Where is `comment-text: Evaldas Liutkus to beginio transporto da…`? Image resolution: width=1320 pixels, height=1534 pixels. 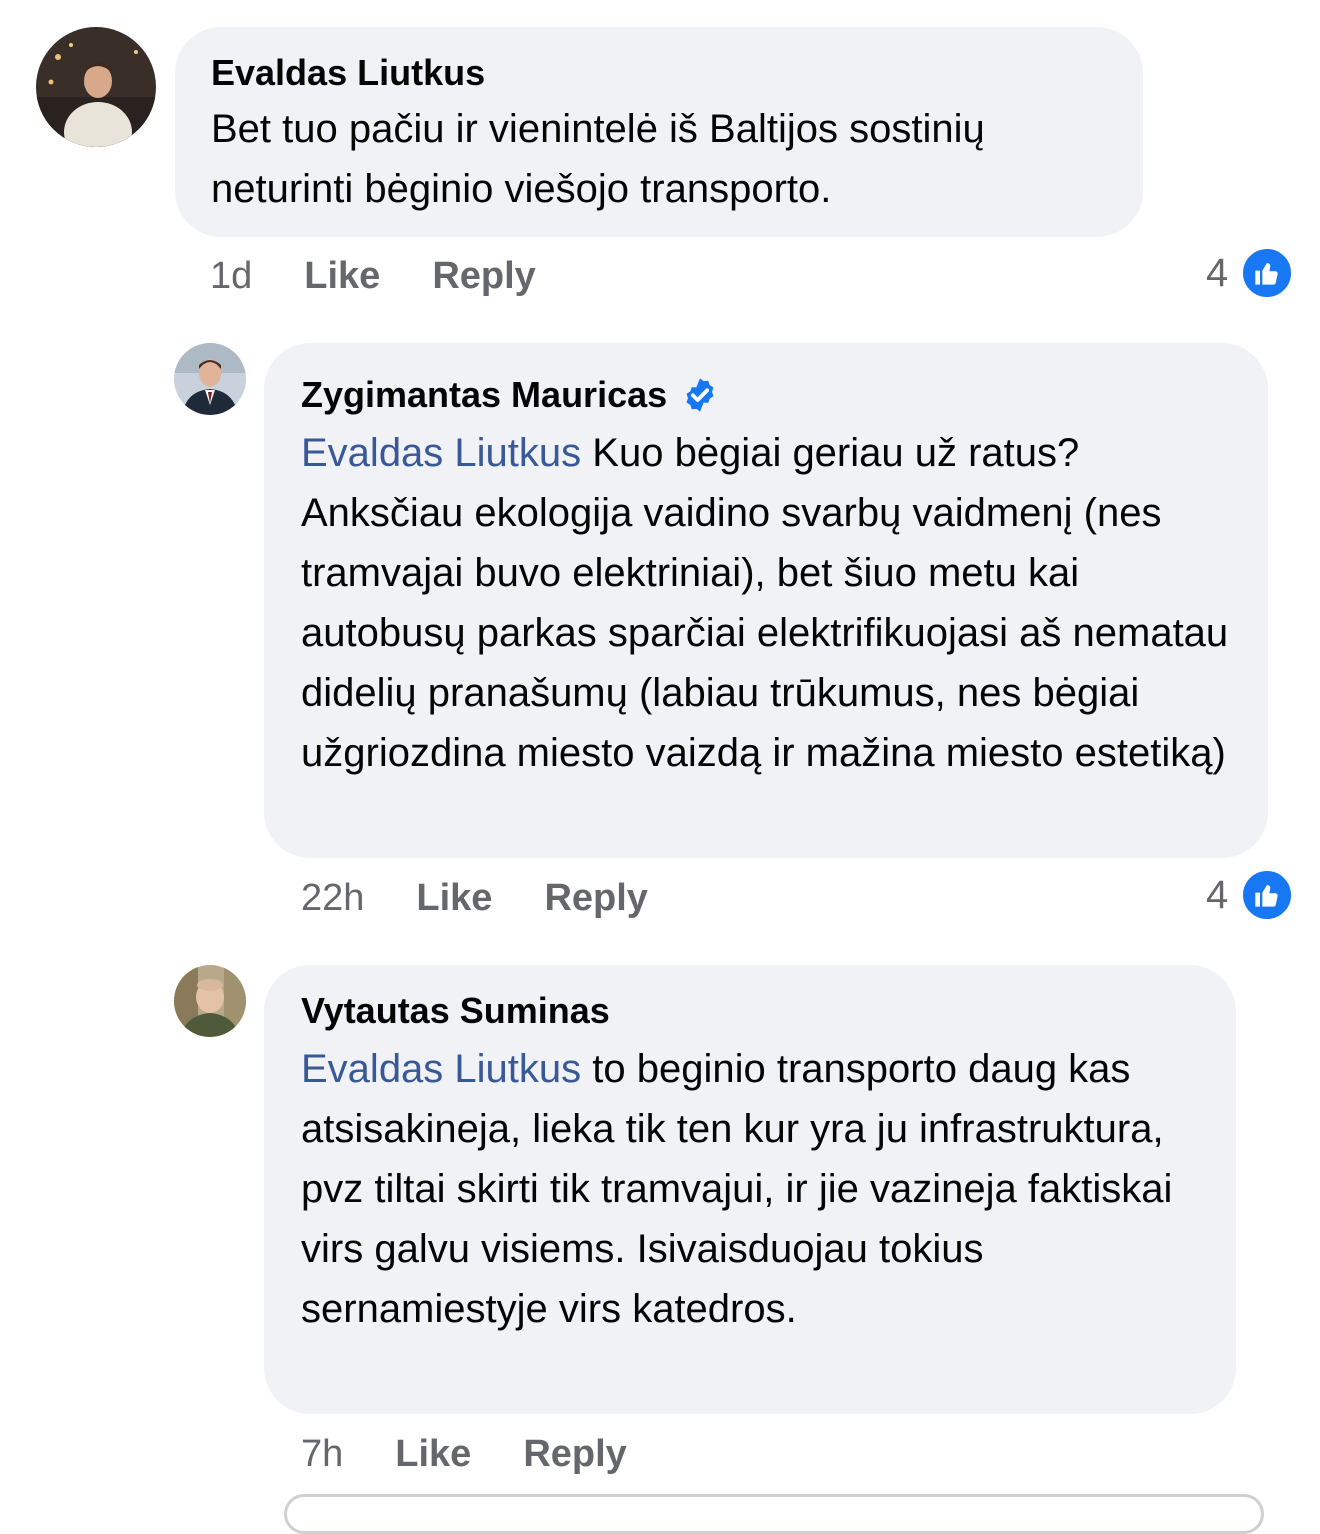
comment-text: Evaldas Liutkus to beginio transporto da… is located at coordinates (750, 1189).